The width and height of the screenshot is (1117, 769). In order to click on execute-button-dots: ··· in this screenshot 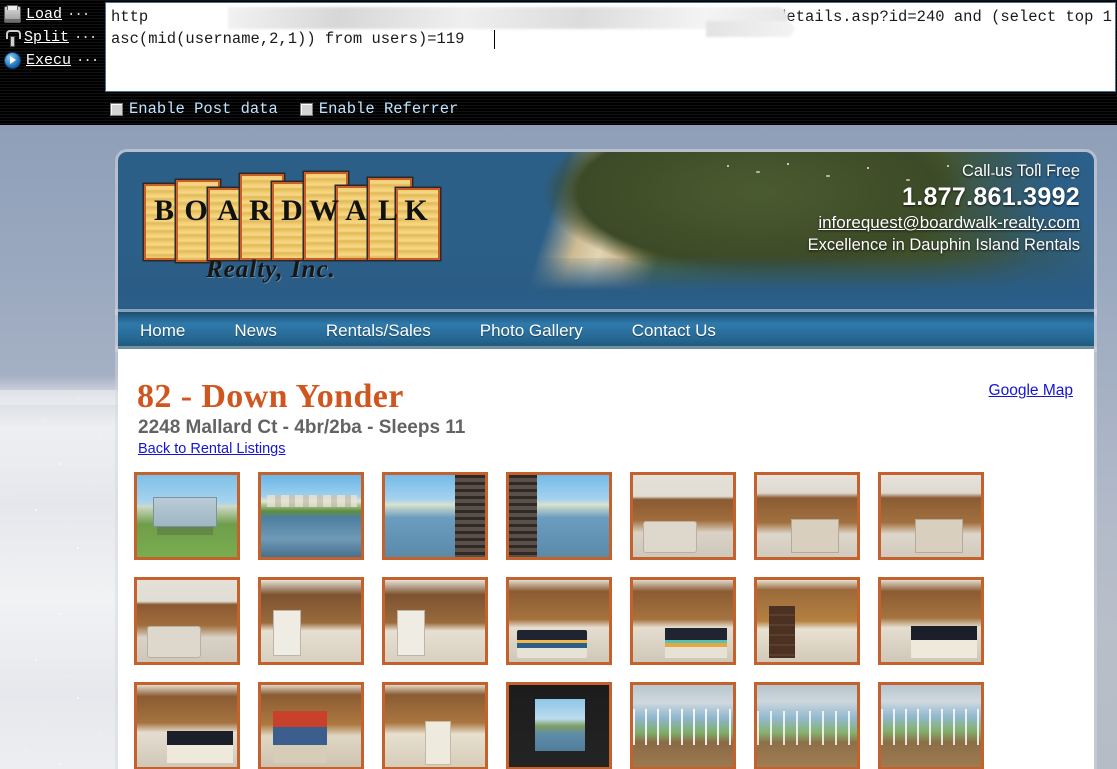, I will do `click(87, 60)`.